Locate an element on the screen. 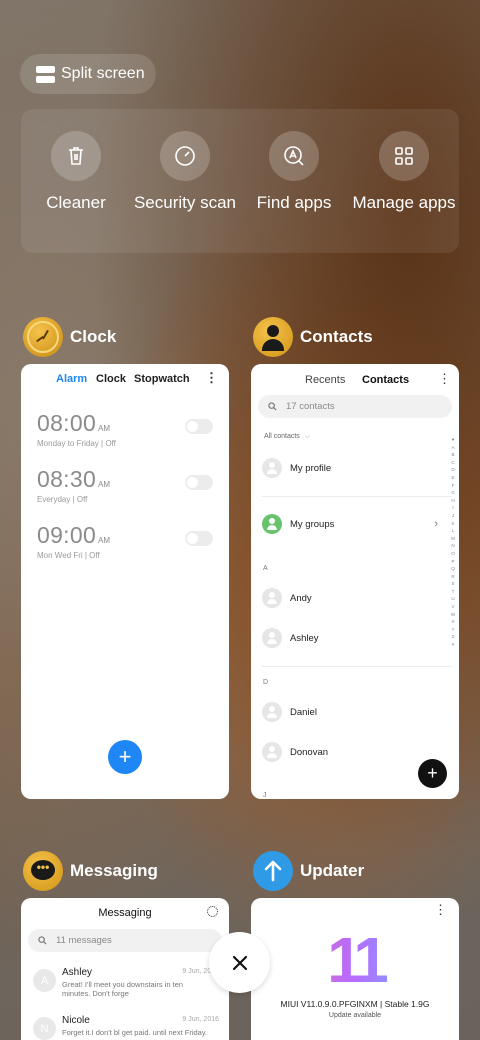 The height and width of the screenshot is (1040, 480). cleaner-button: Cleaner is located at coordinates (76, 172).